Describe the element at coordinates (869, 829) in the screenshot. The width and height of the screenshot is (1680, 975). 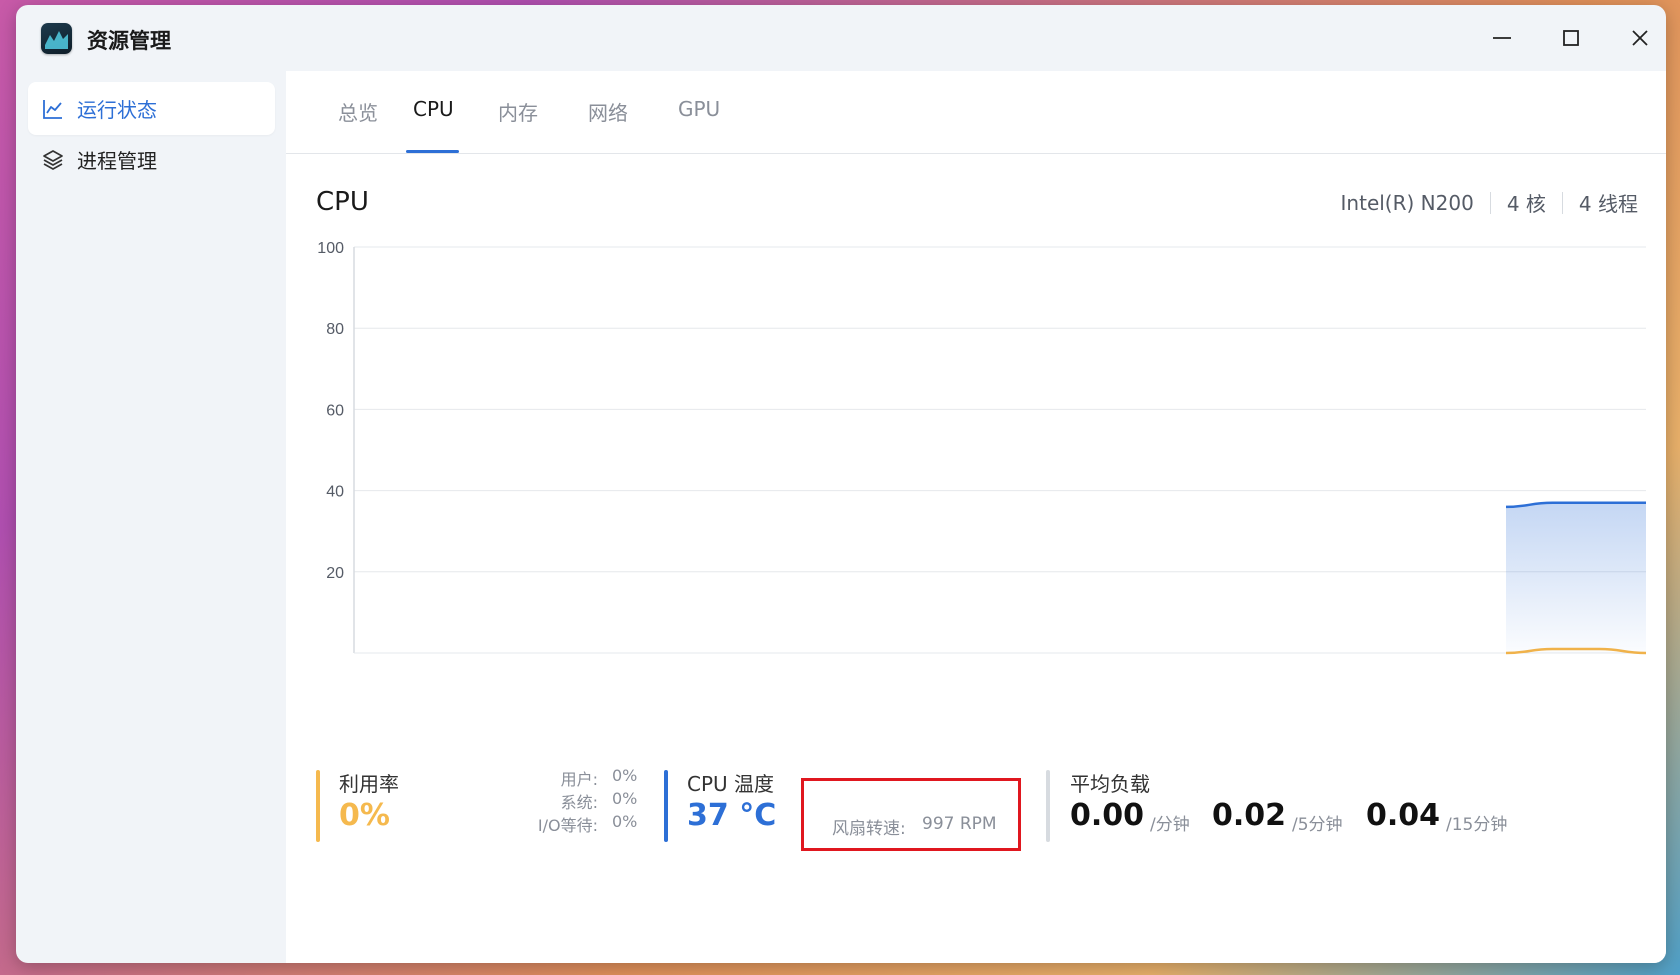
I see `fan-speed-label: 风扇转速:` at that location.